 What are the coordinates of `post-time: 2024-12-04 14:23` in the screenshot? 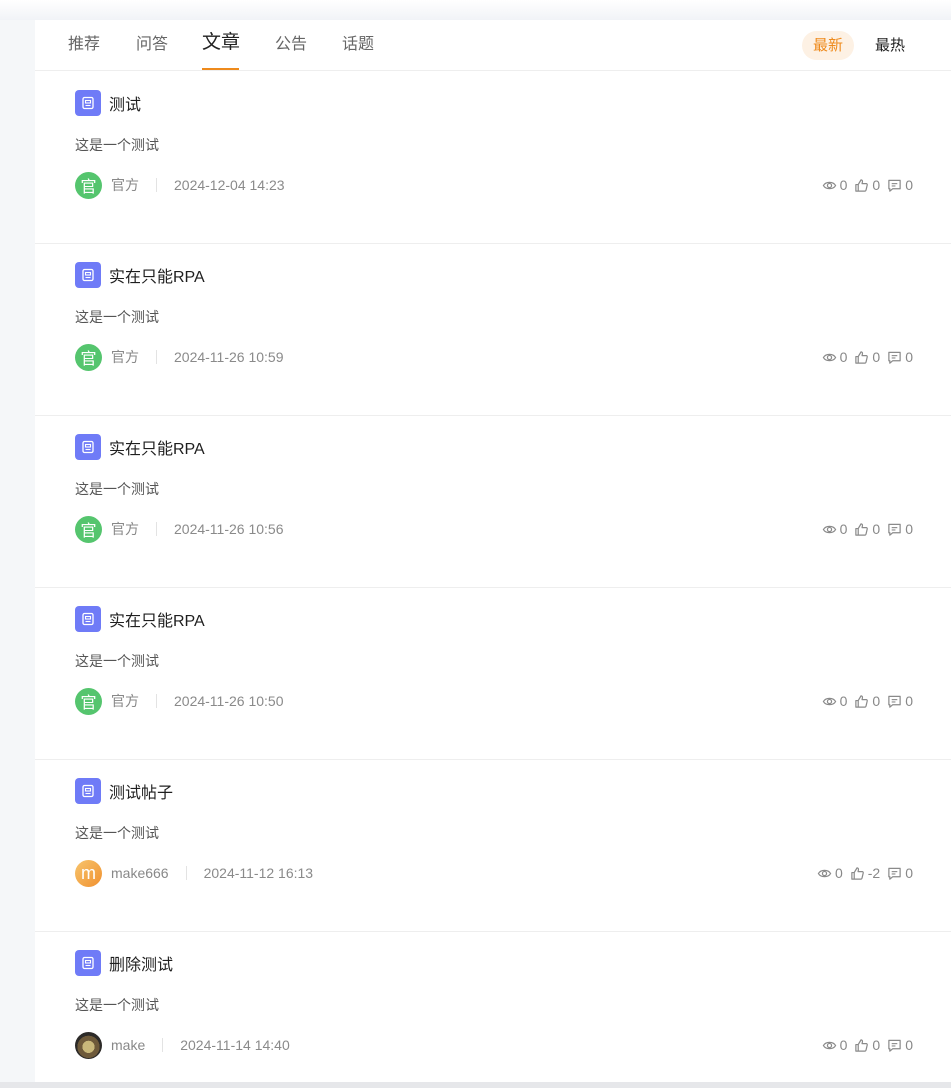 It's located at (229, 185).